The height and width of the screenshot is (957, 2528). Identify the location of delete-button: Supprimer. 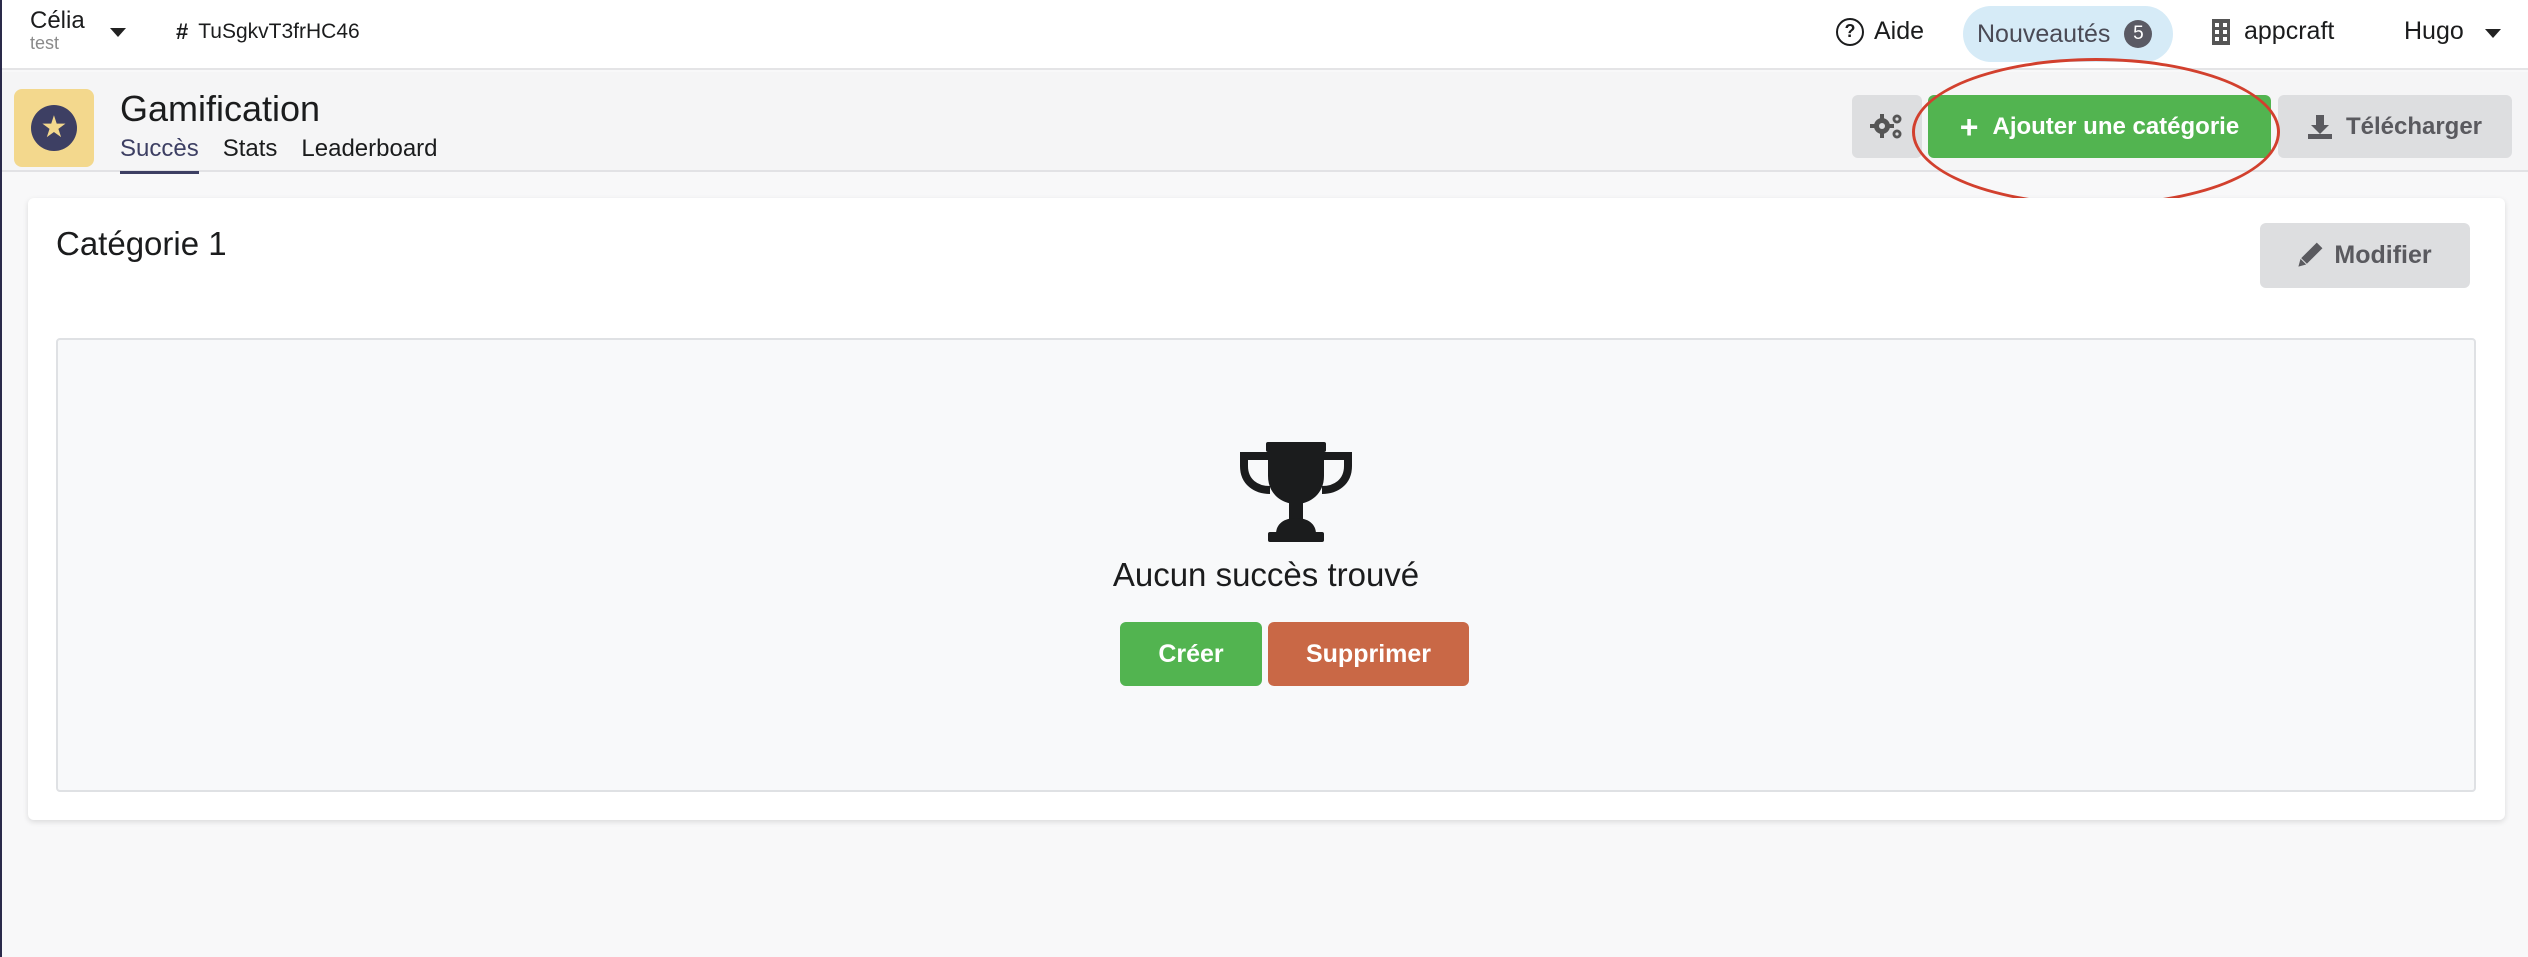
(1368, 654).